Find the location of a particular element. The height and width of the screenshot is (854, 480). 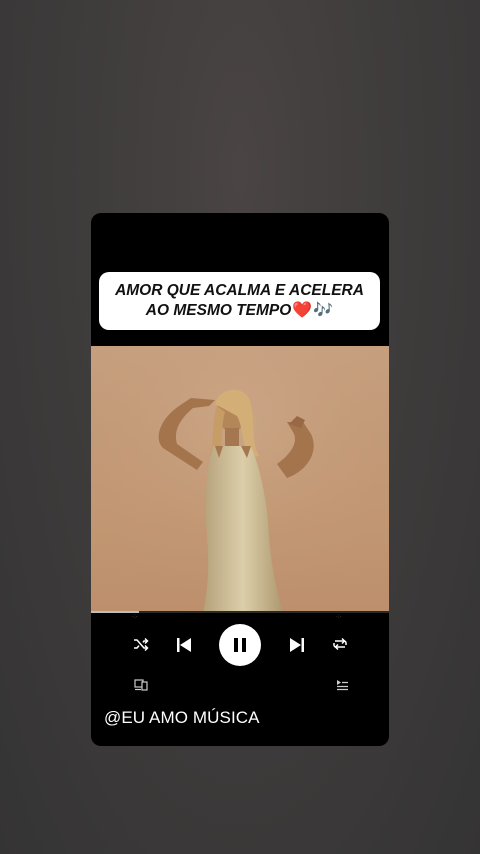

secondary-controls is located at coordinates (240, 686).